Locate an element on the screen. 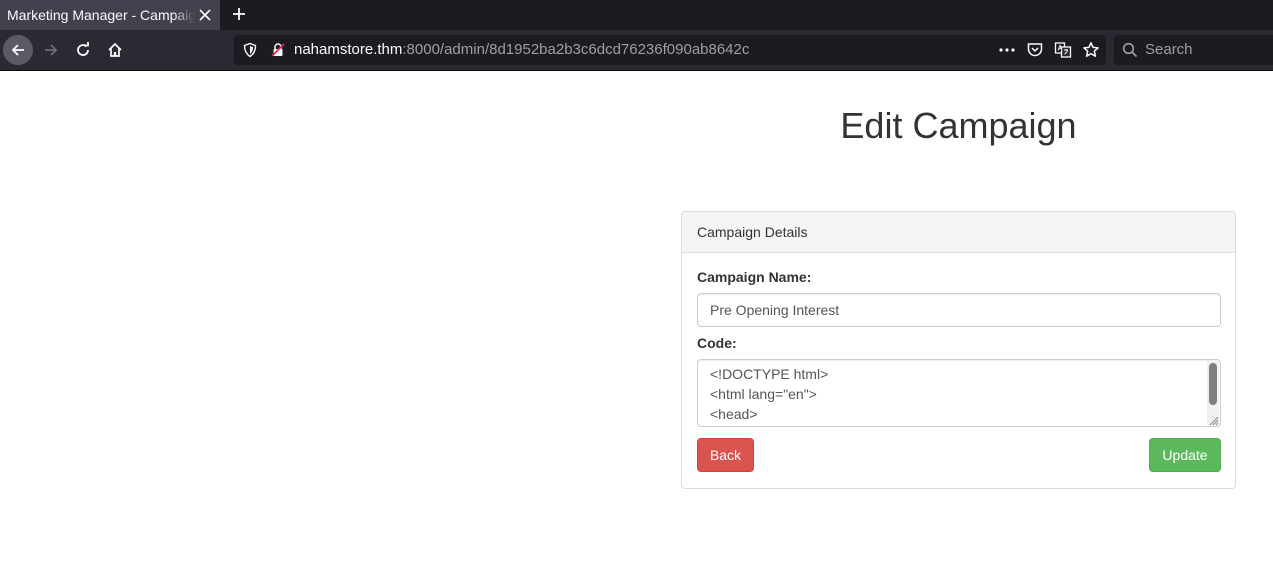 The image size is (1273, 569). panel-heading: Campaign Details is located at coordinates (958, 232).